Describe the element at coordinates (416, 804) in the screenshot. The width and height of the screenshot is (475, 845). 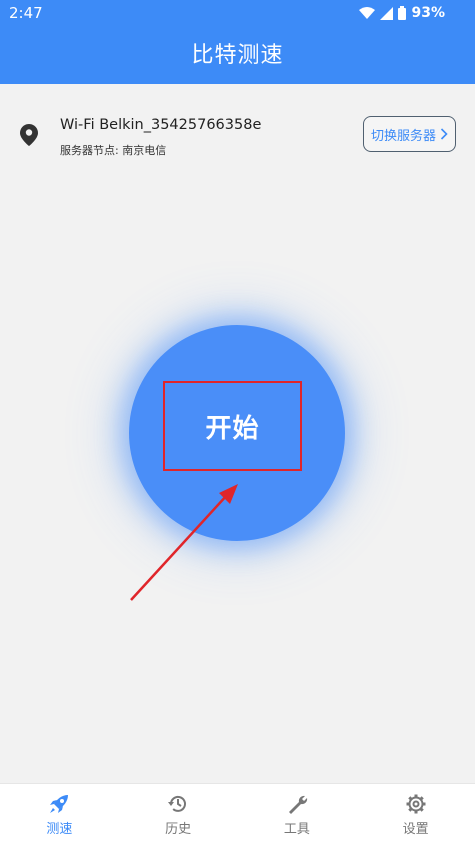
I see `gear-icon` at that location.